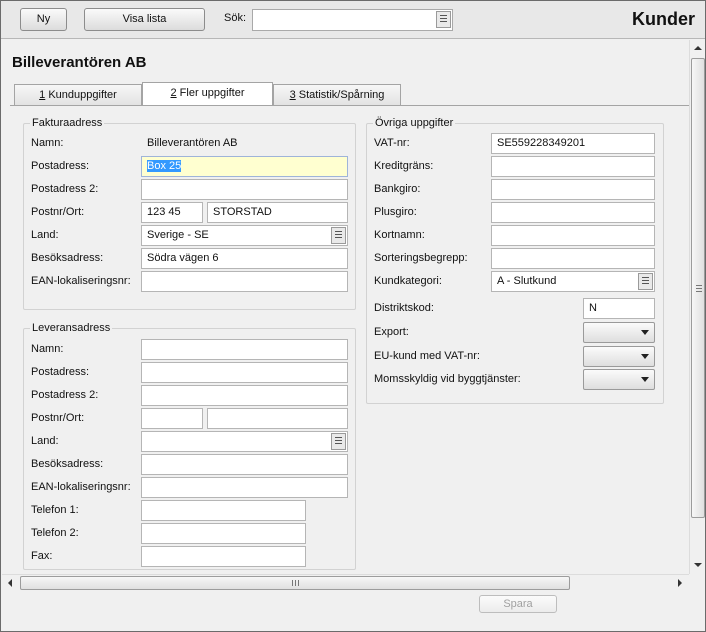 This screenshot has width=706, height=632. What do you see at coordinates (619, 332) in the screenshot?
I see `export-dropdown` at bounding box center [619, 332].